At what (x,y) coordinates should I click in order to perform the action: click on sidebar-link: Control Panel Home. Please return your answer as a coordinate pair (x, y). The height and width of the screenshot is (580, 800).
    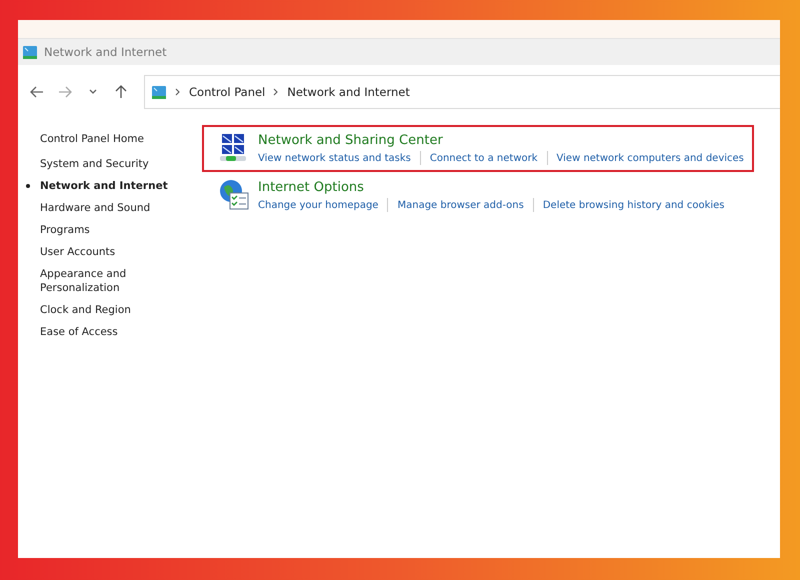
    Looking at the image, I should click on (113, 139).